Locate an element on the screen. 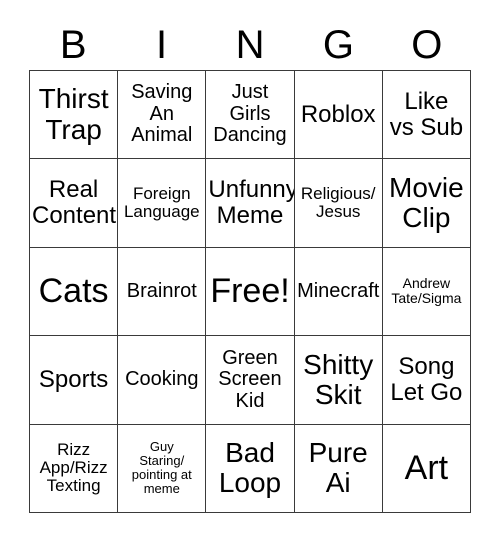  bingo-cell-label: Thirst Trap is located at coordinates (73, 114).